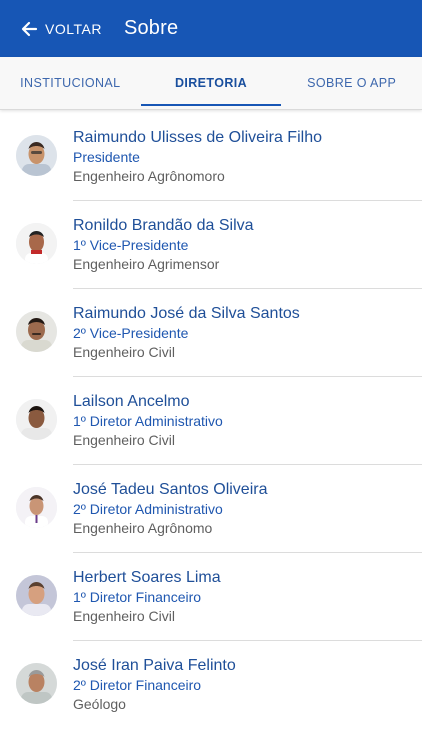 The width and height of the screenshot is (422, 750). What do you see at coordinates (131, 401) in the screenshot?
I see `member-name: Lailson Ancelmo` at bounding box center [131, 401].